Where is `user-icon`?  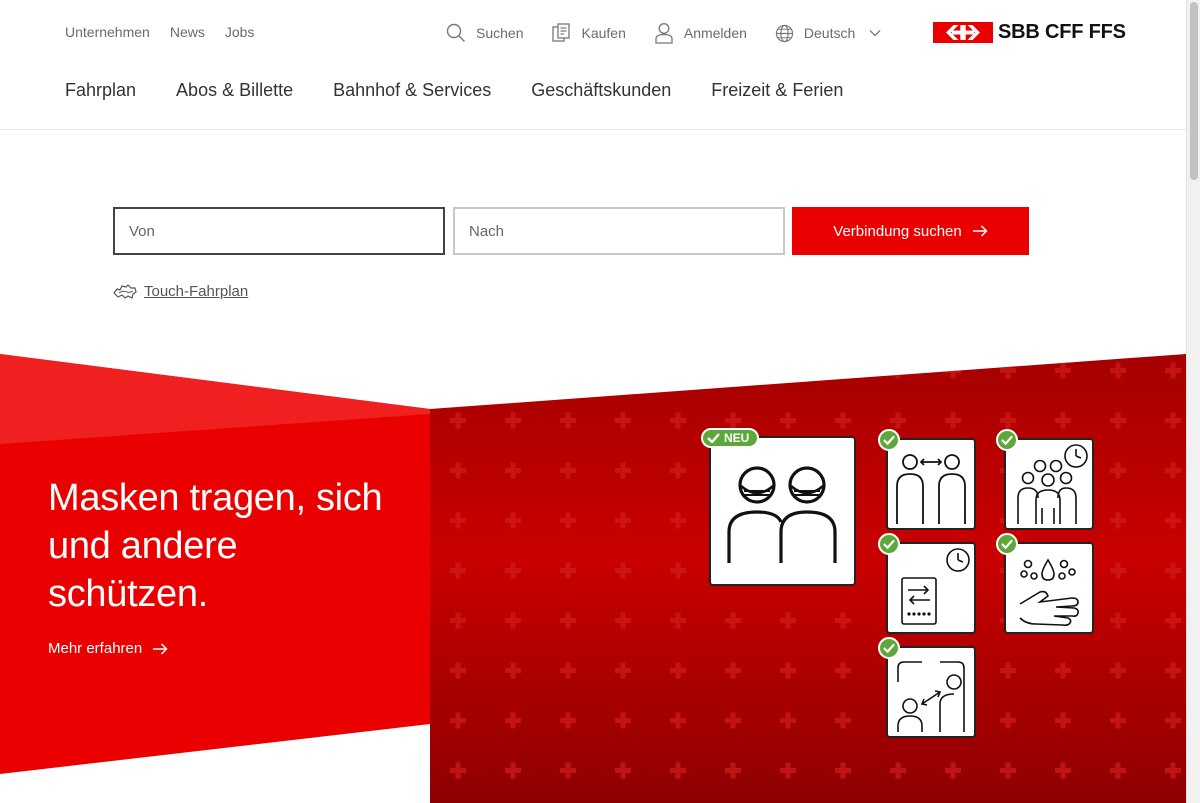
user-icon is located at coordinates (664, 33).